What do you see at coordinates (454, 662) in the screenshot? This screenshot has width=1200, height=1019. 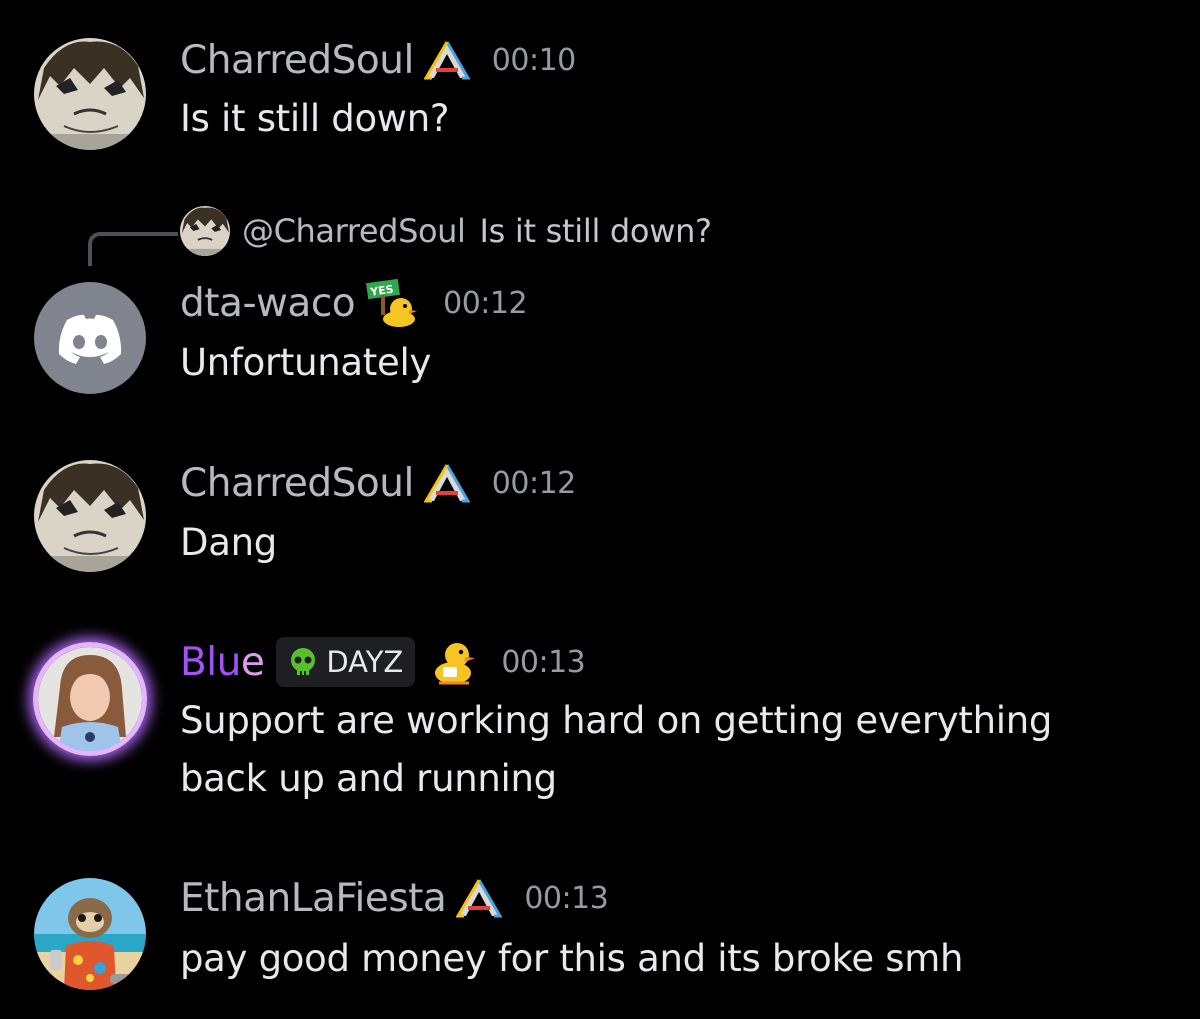 I see `duck-icon` at bounding box center [454, 662].